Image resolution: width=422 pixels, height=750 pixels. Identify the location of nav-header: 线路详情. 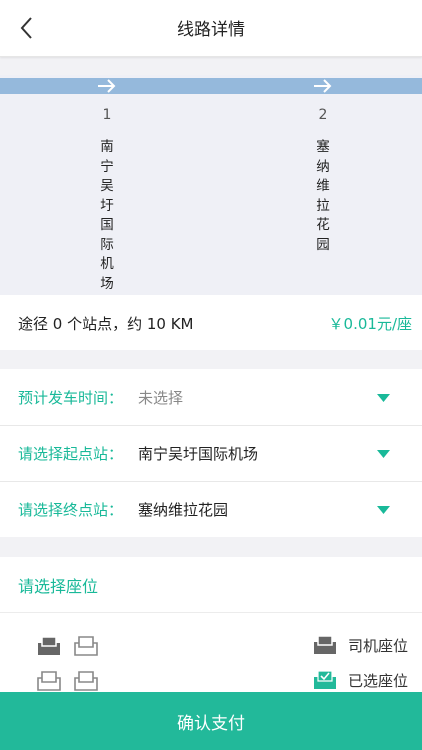
(211, 28).